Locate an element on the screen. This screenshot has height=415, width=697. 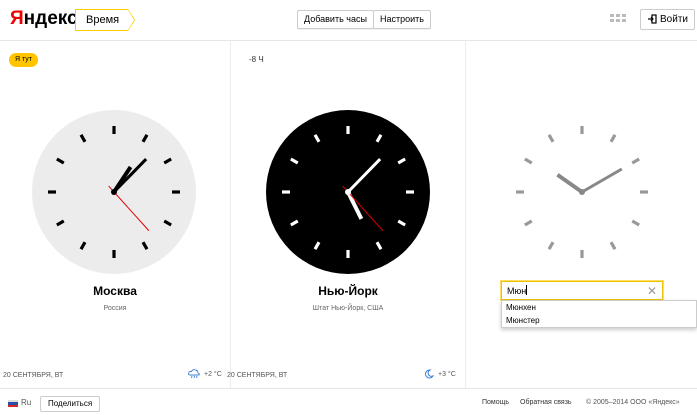
settings-button: Настроить is located at coordinates (402, 19).